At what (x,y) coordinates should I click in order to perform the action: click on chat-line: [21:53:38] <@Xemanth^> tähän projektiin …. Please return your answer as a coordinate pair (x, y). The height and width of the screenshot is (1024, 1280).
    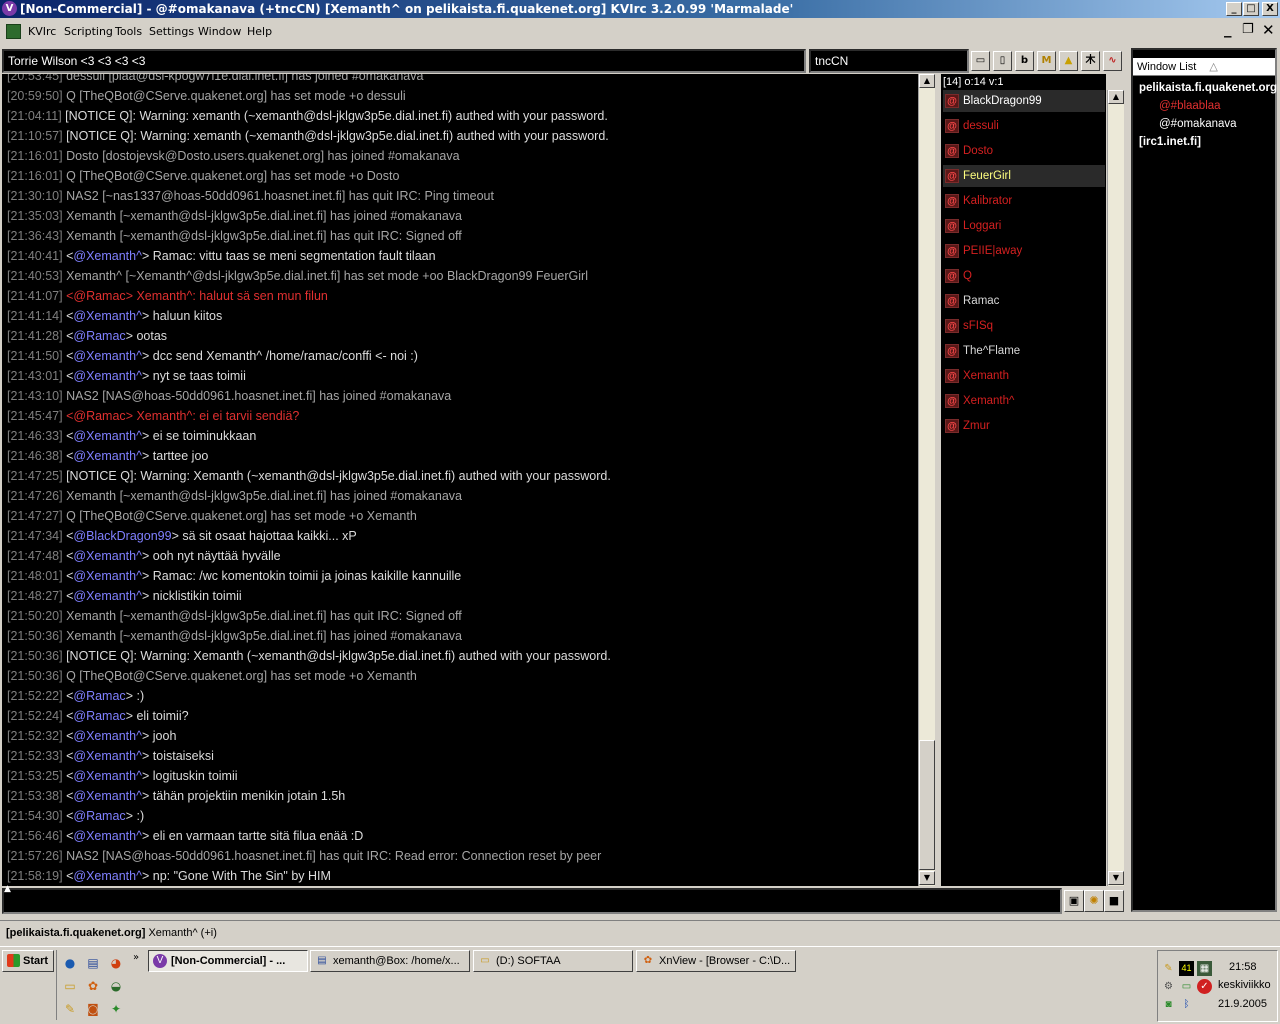
    Looking at the image, I should click on (176, 796).